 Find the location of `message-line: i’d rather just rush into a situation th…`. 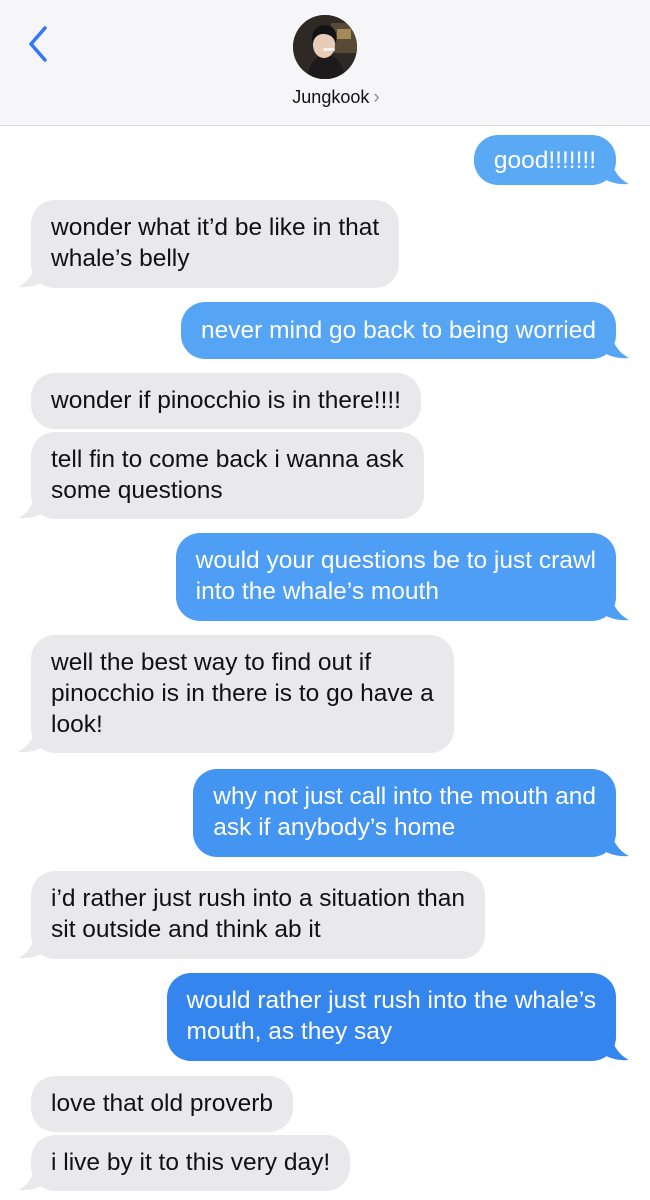

message-line: i’d rather just rush into a situation th… is located at coordinates (258, 898).